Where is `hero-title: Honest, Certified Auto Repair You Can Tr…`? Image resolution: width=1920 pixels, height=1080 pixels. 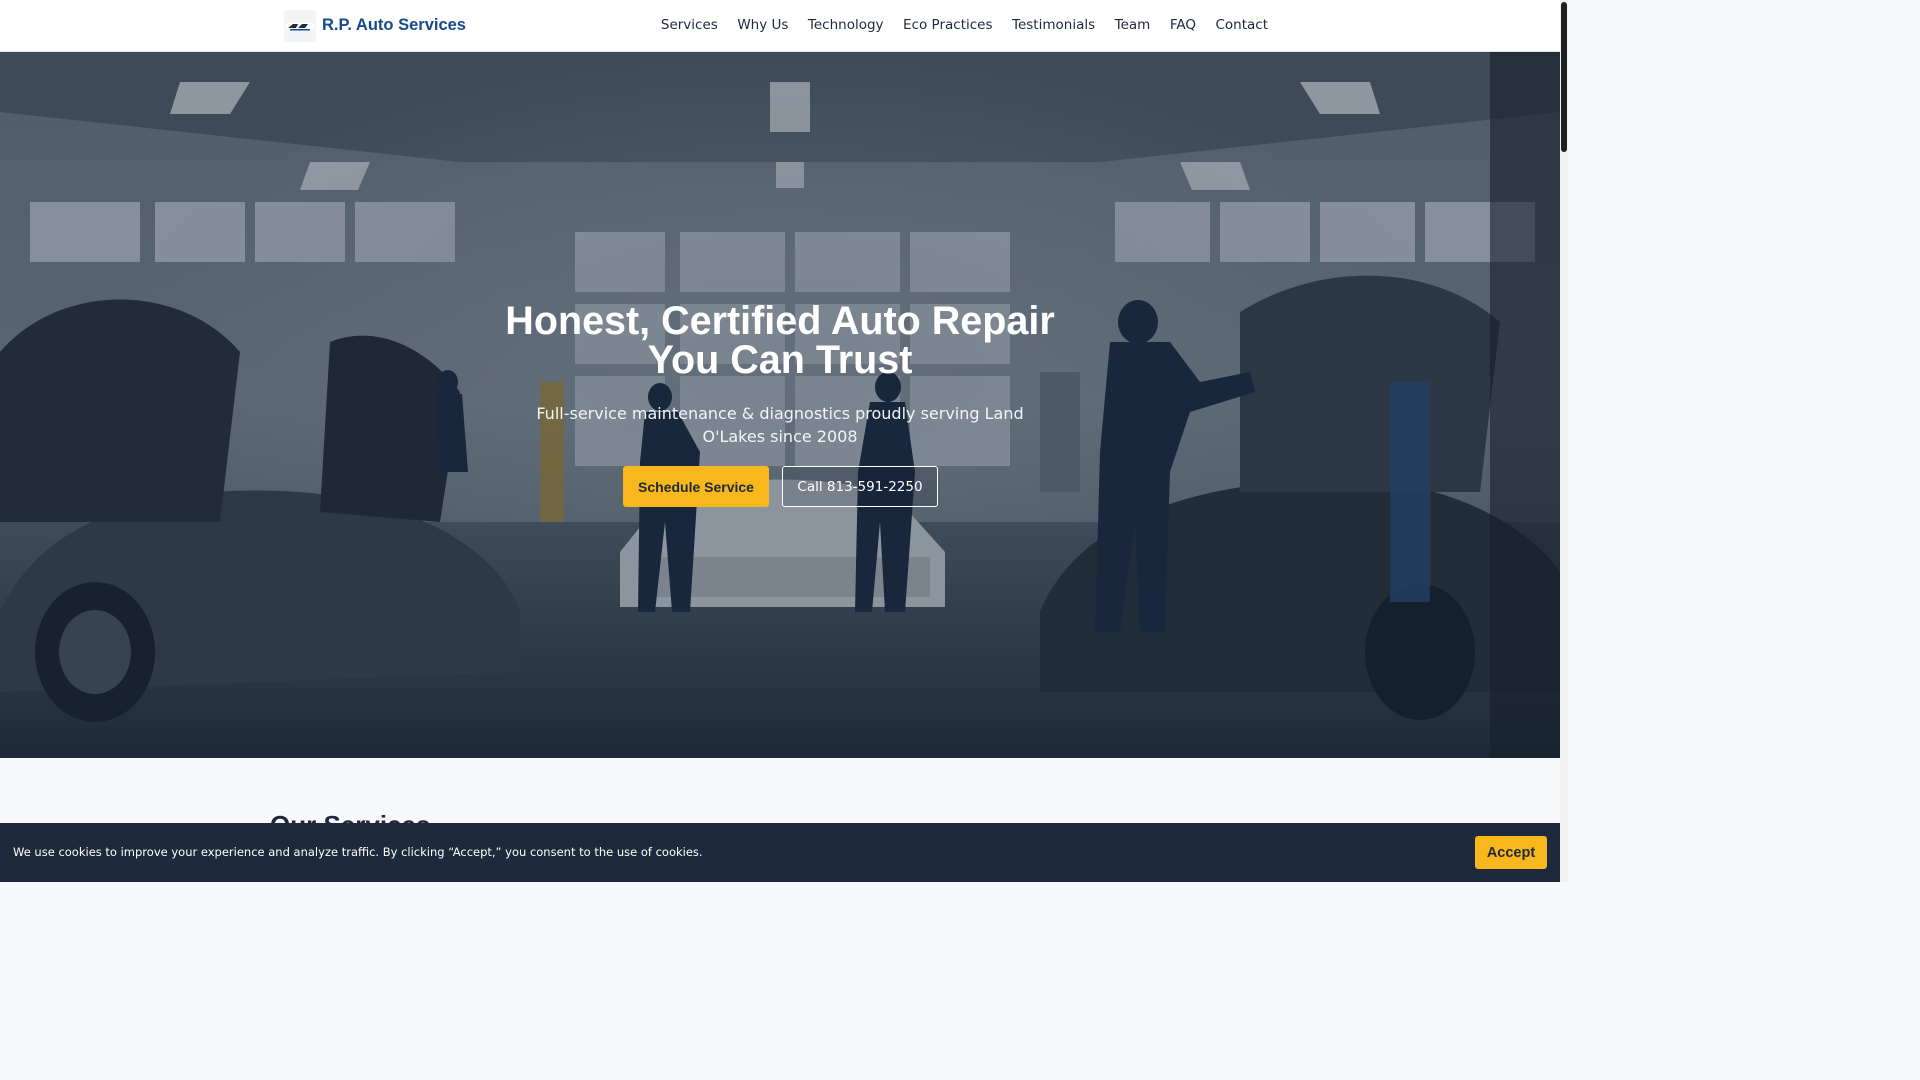
hero-title: Honest, Certified Auto Repair You Can Tr… is located at coordinates (780, 340).